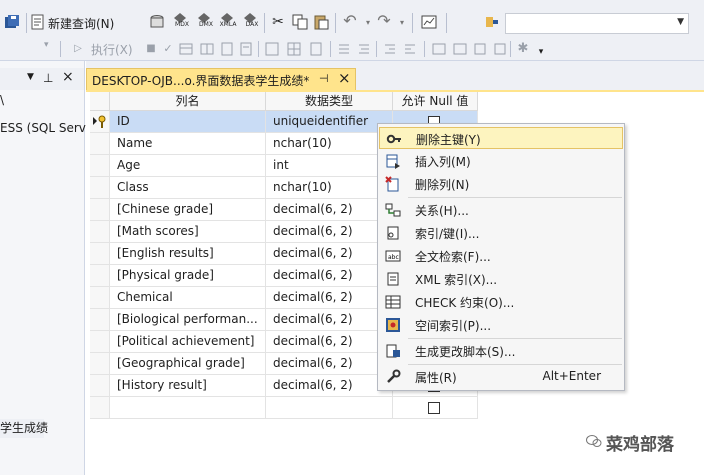  What do you see at coordinates (364, 49) in the screenshot?
I see `uncomment-icon` at bounding box center [364, 49].